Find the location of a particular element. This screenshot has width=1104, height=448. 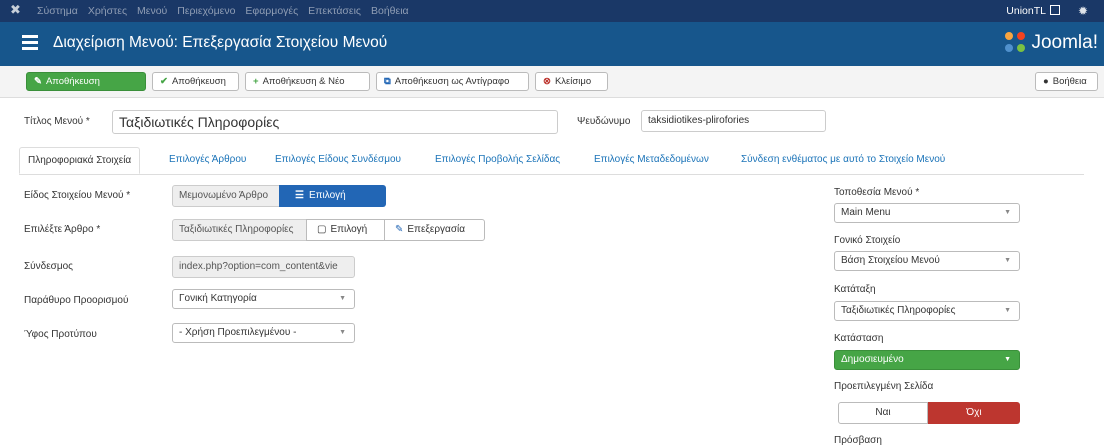

status-label: Κατάσταση is located at coordinates (859, 338).